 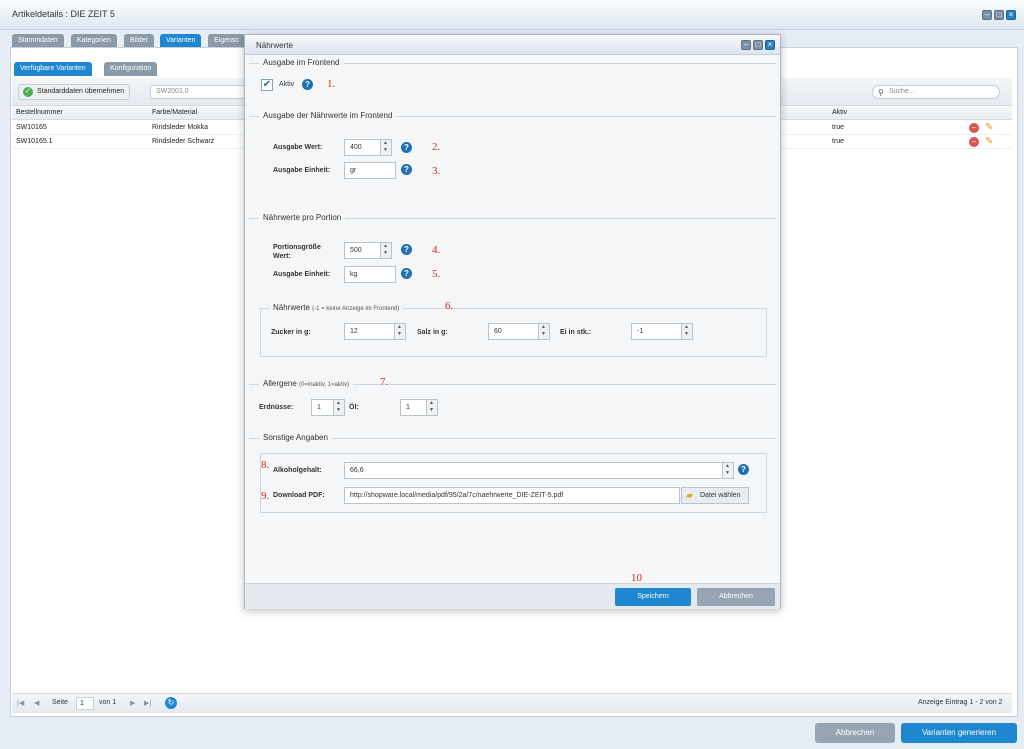 I want to click on marker-9: 9., so click(x=265, y=496).